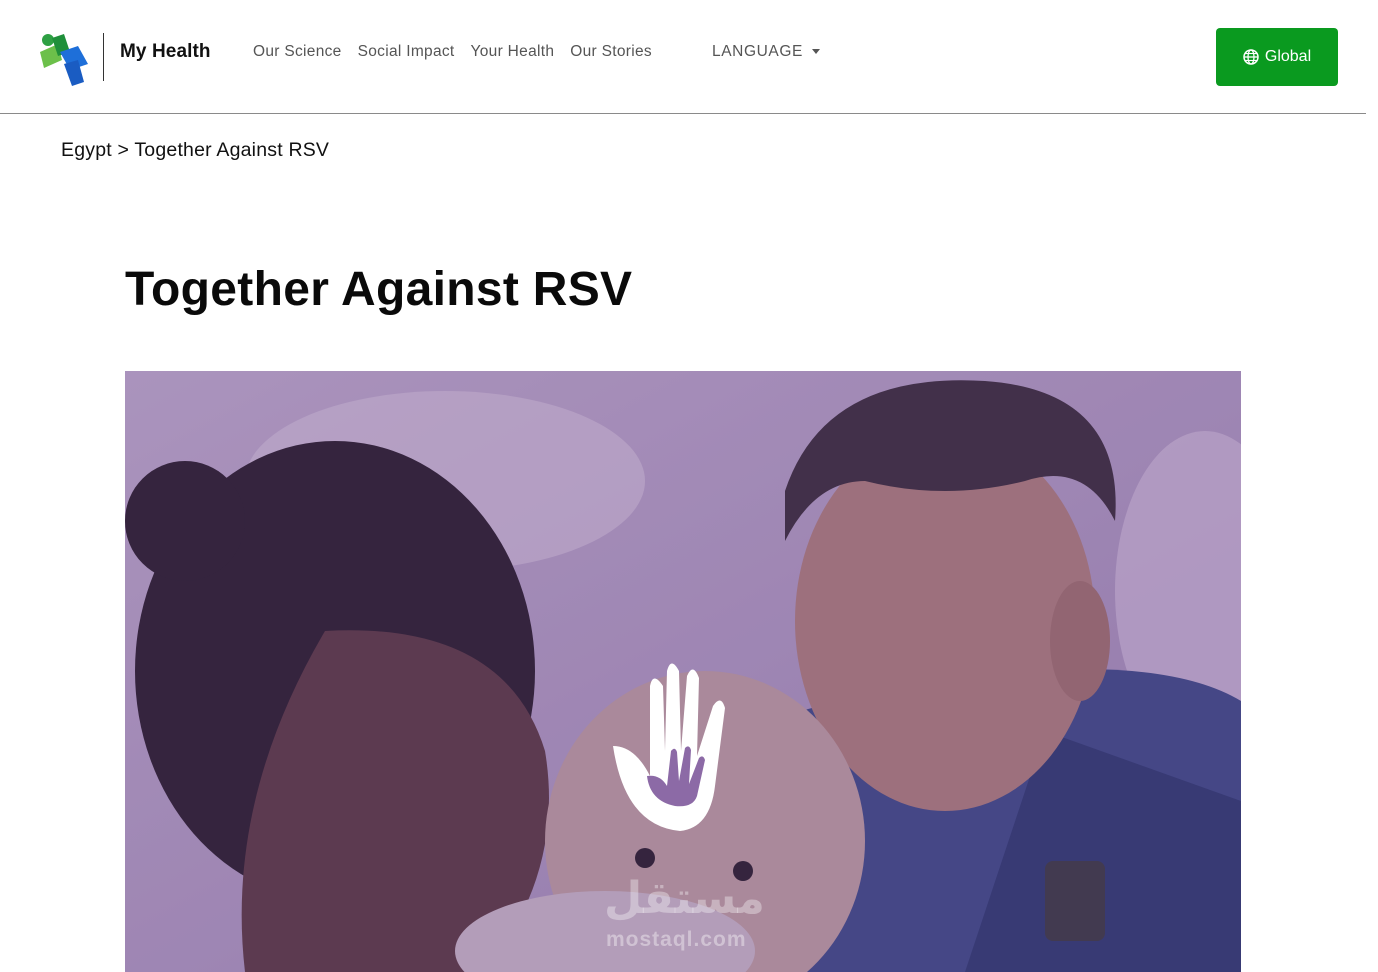  Describe the element at coordinates (232, 150) in the screenshot. I see `breadcrumb-current: Together Against RSV` at that location.